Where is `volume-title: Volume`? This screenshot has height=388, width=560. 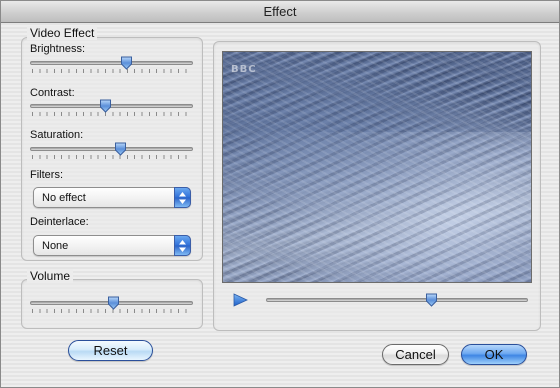
volume-title: Volume is located at coordinates (50, 276).